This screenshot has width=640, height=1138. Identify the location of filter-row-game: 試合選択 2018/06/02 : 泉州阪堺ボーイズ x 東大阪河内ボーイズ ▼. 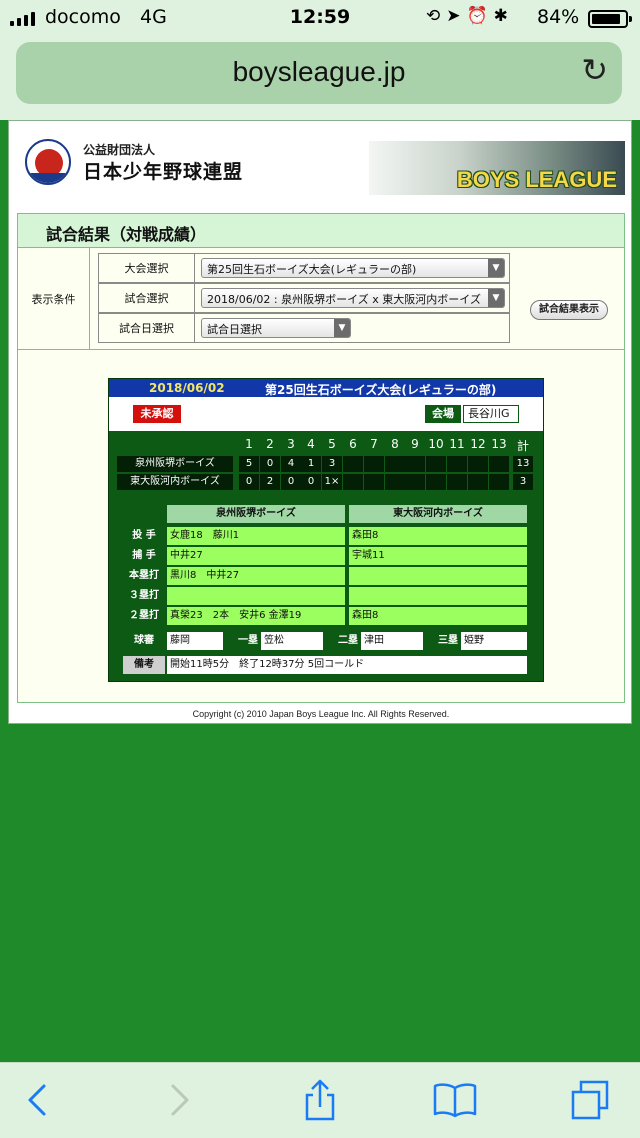
(304, 298).